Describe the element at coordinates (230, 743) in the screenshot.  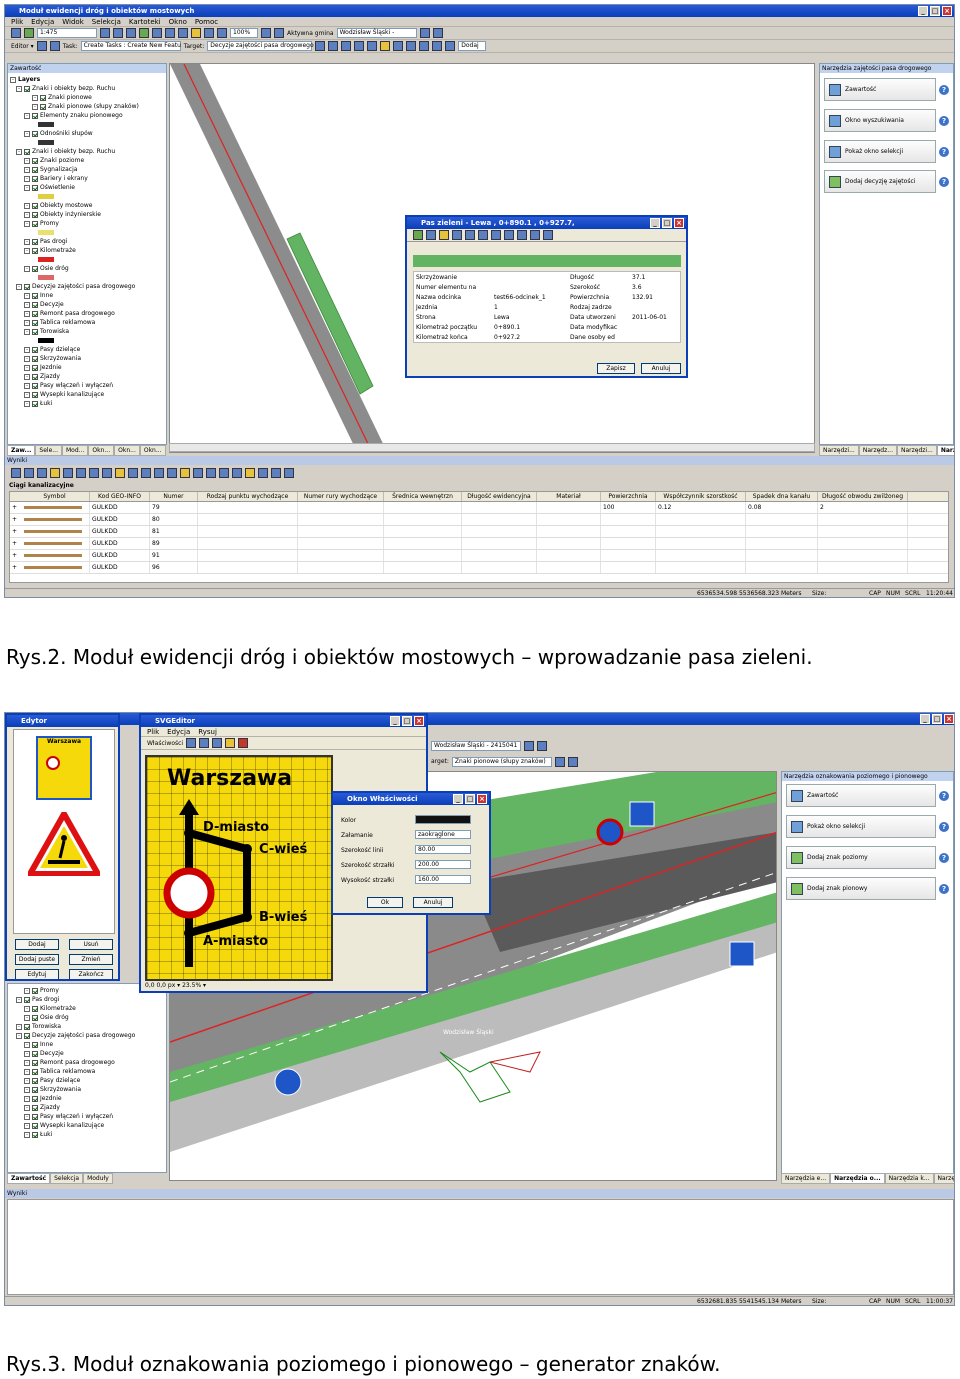
I see `circle-yellow-icon` at that location.